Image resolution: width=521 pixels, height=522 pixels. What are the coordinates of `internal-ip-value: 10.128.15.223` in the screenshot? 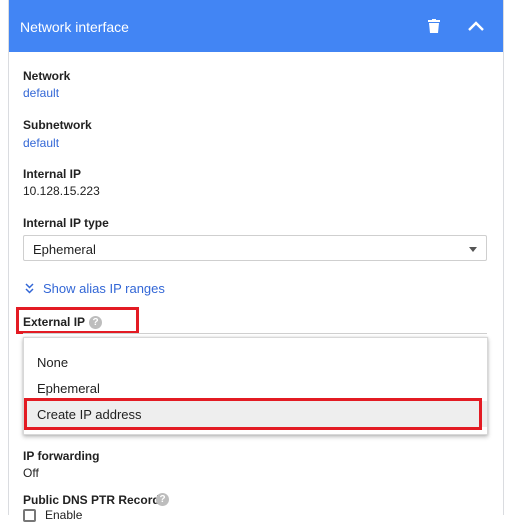 It's located at (61, 191).